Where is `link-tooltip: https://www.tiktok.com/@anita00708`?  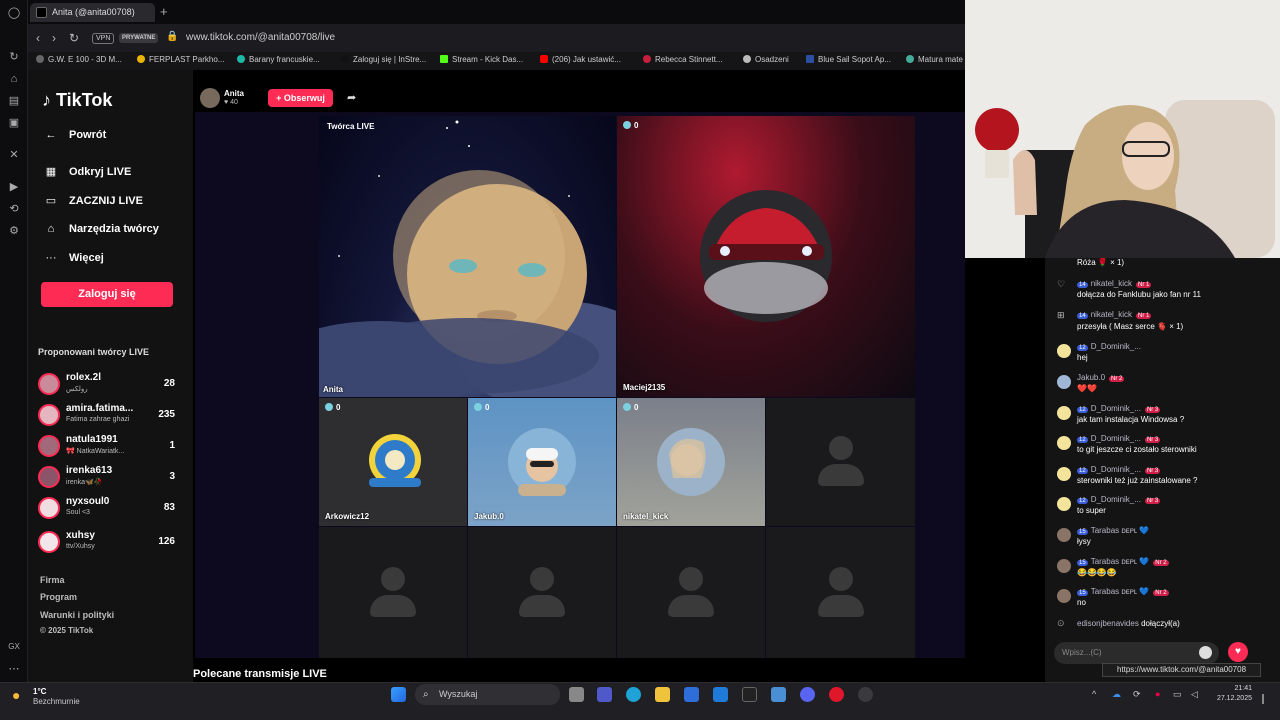
link-tooltip: https://www.tiktok.com/@anita00708 is located at coordinates (1181, 670).